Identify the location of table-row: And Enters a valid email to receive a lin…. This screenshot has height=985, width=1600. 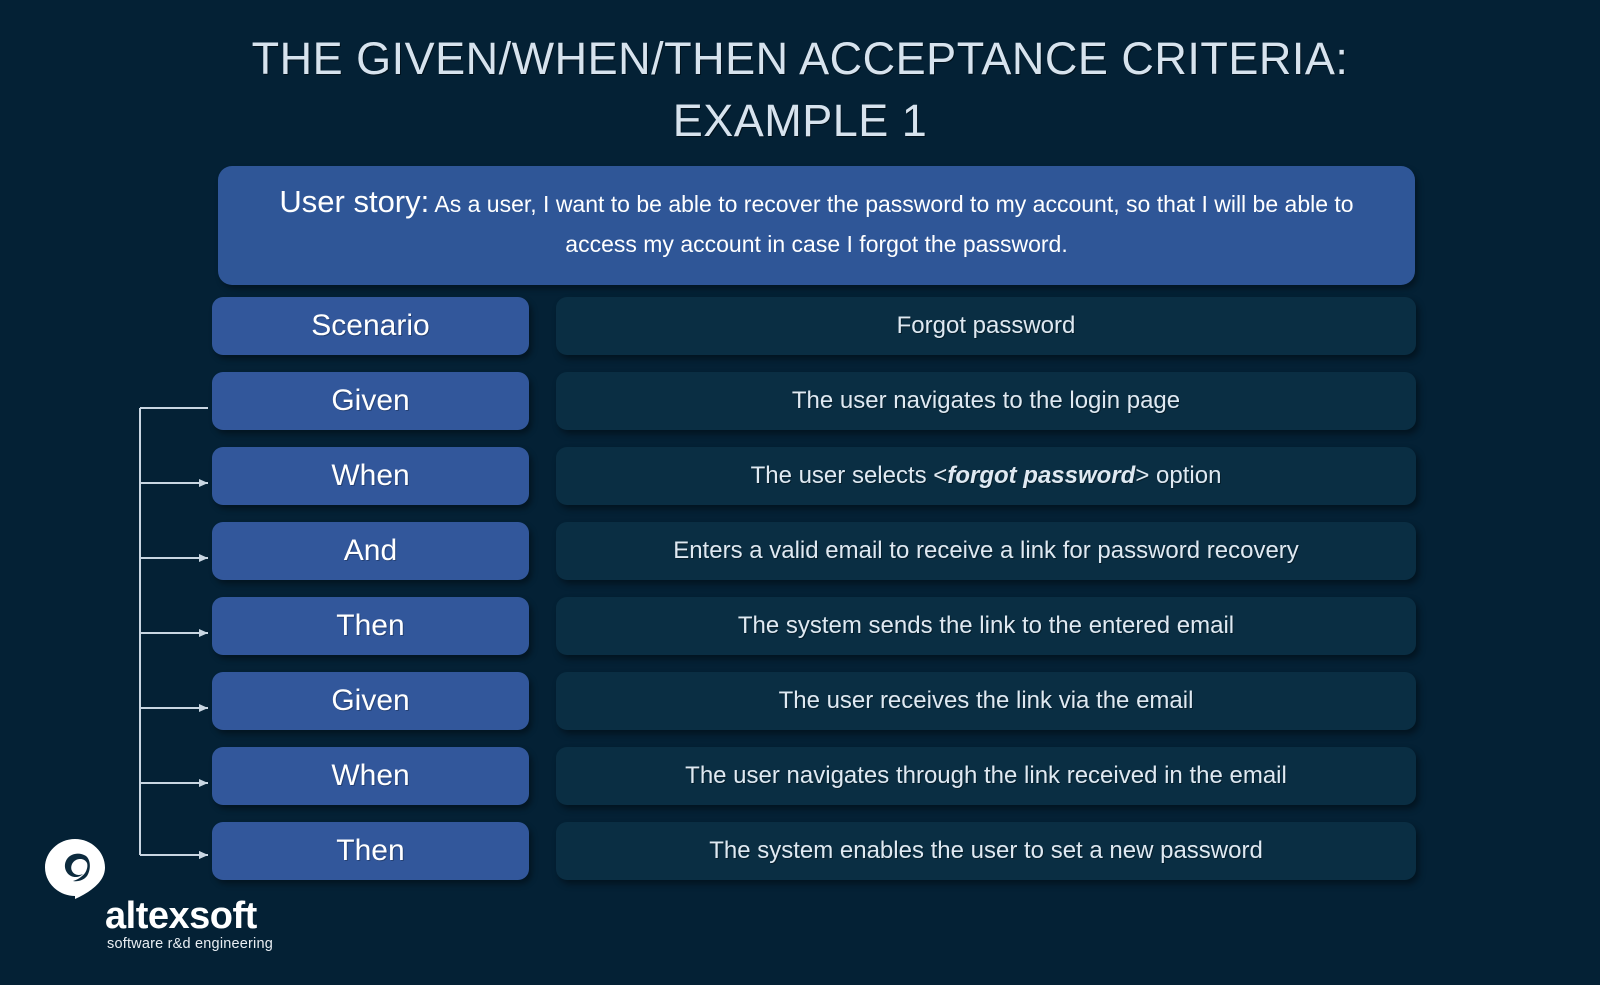
(800, 551).